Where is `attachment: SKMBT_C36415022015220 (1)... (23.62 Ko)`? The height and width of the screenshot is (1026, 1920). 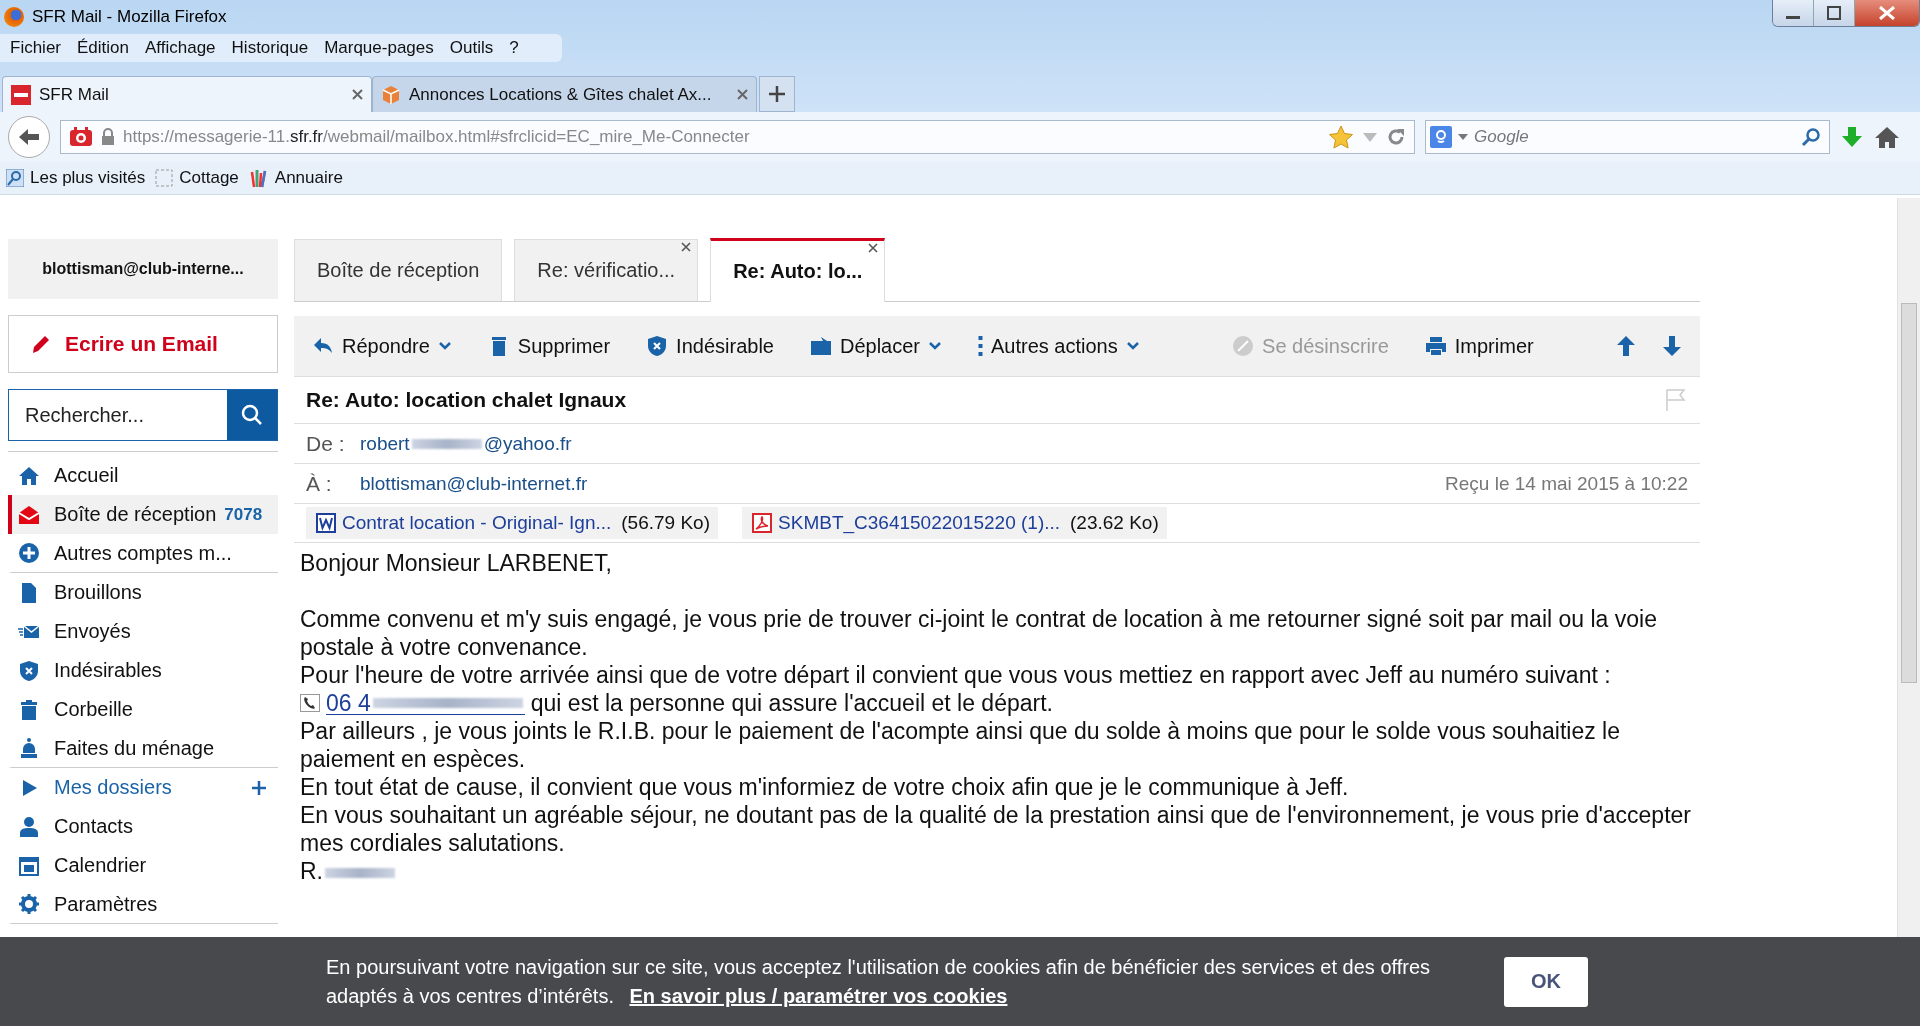 attachment: SKMBT_C36415022015220 (1)... (23.62 Ko) is located at coordinates (954, 523).